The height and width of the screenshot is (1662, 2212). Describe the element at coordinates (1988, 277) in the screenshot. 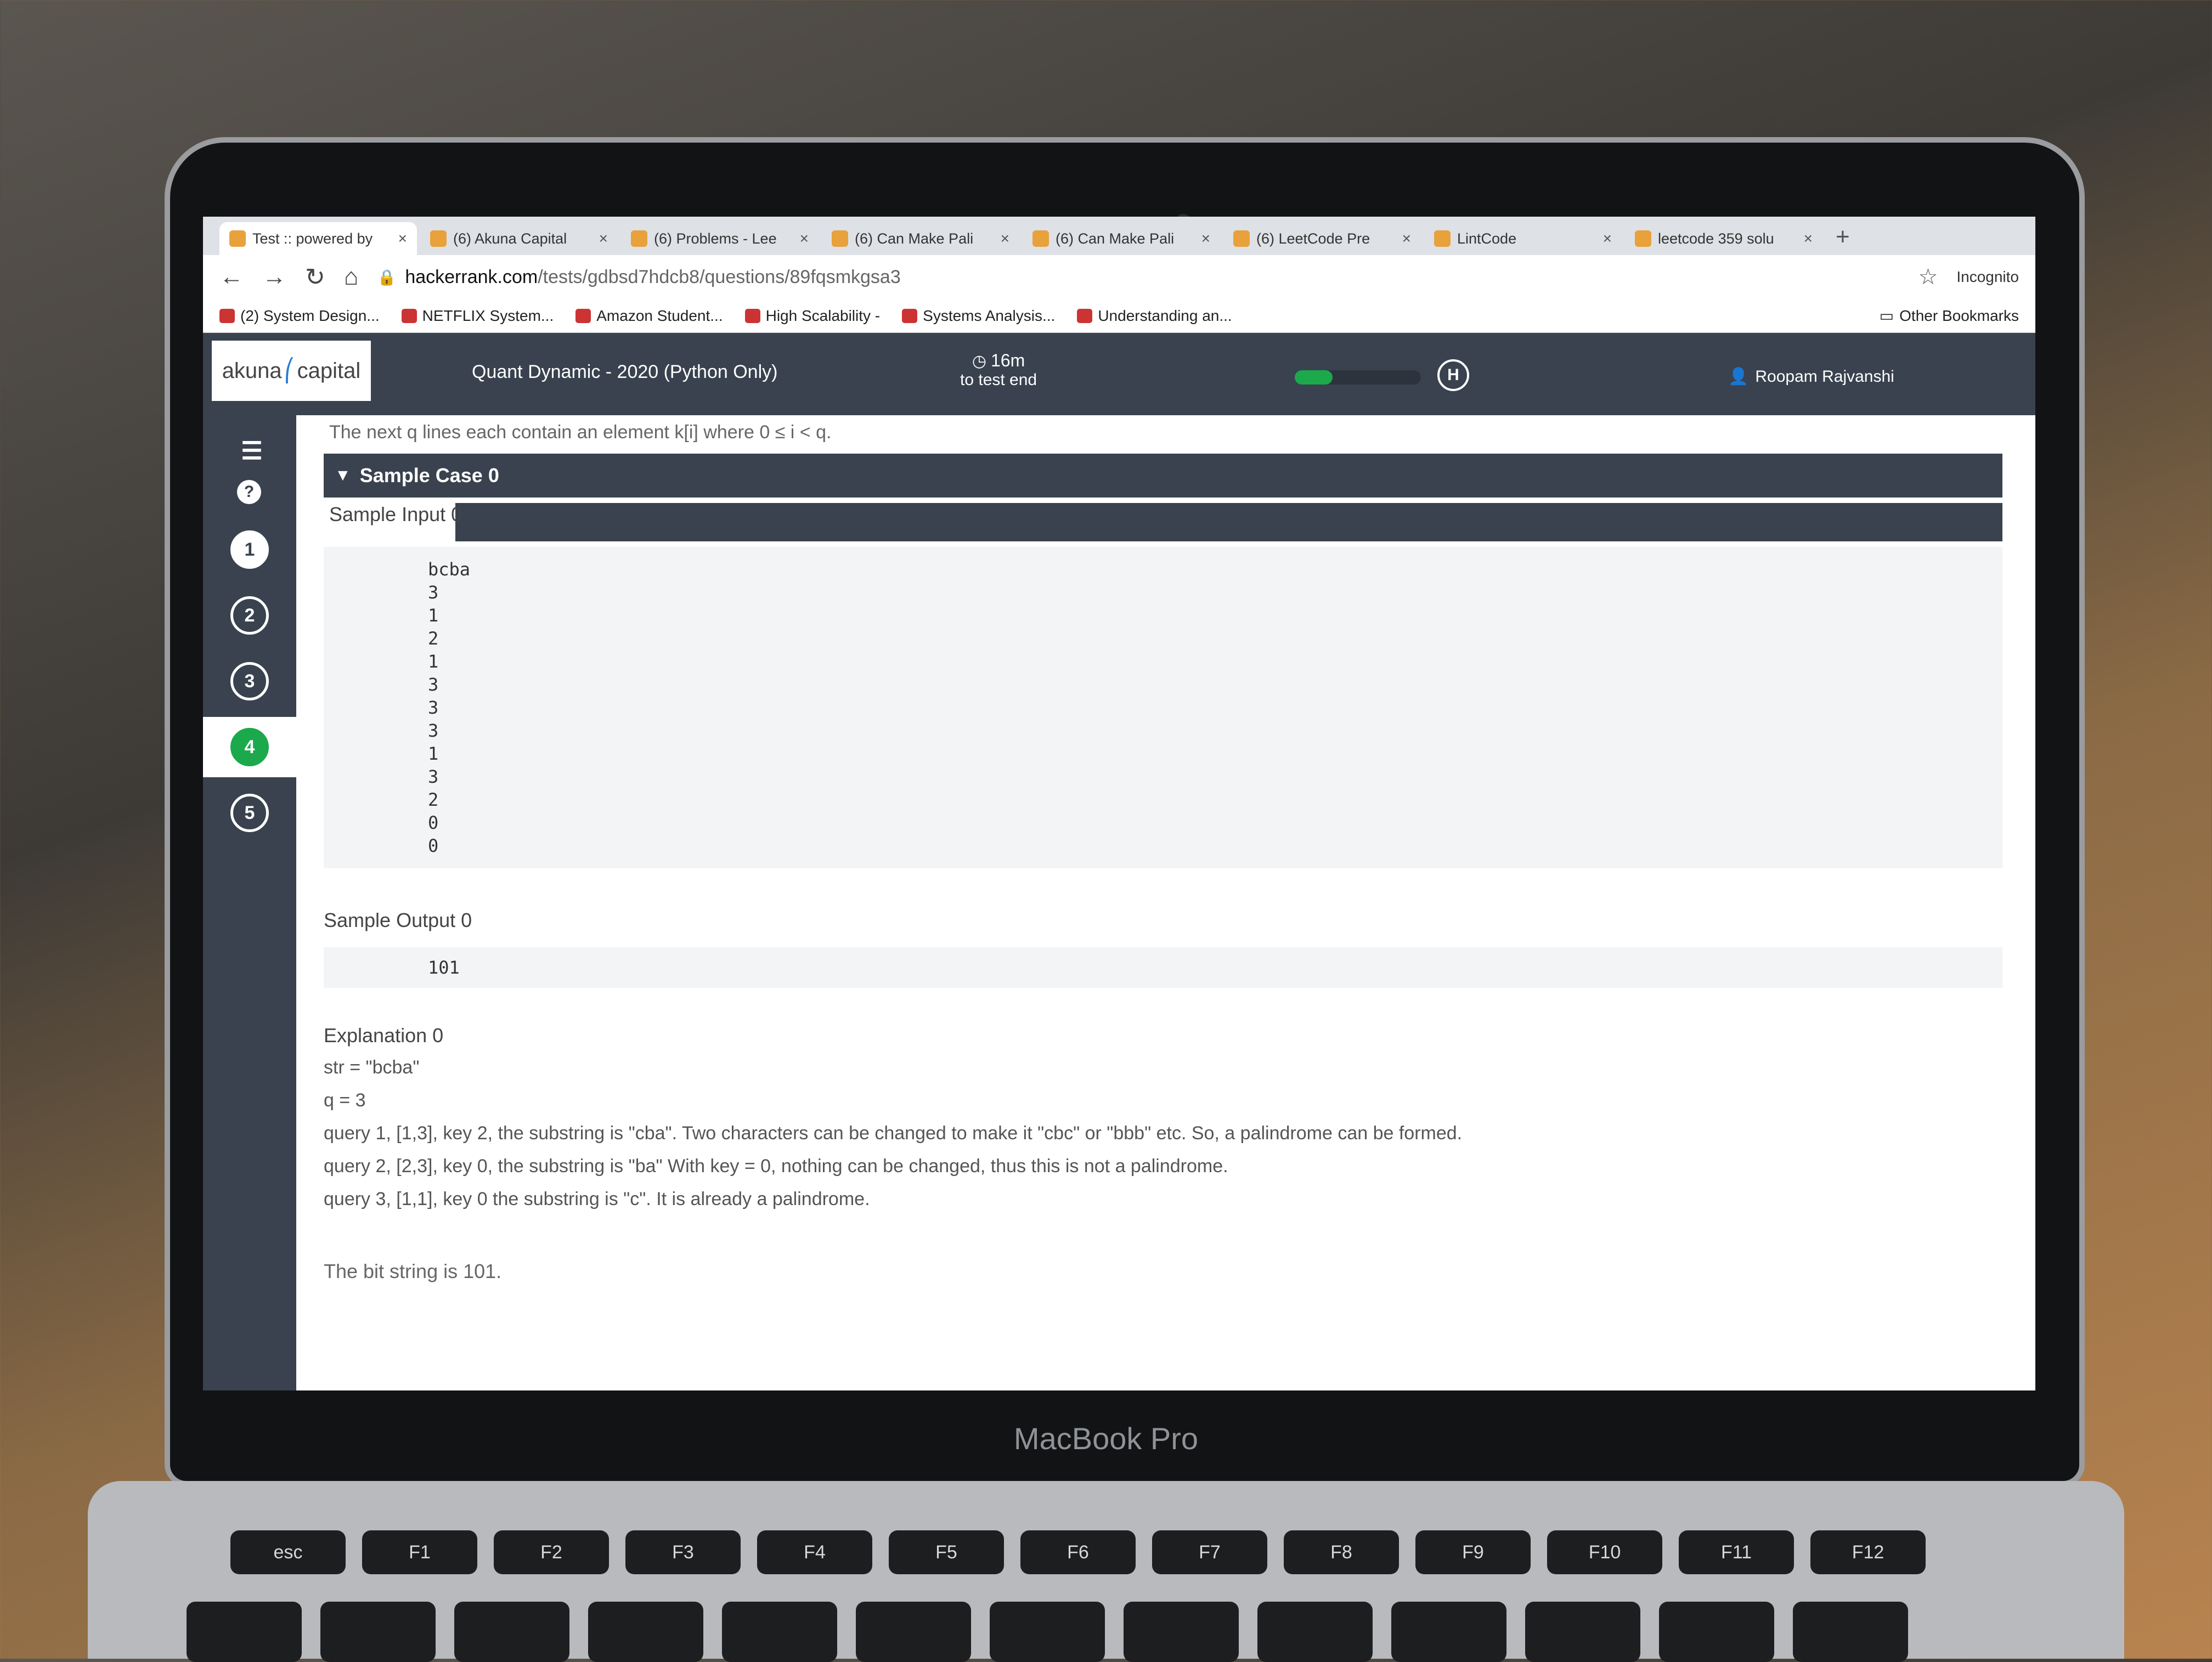

I see `incognito-indicator: Incognito` at that location.